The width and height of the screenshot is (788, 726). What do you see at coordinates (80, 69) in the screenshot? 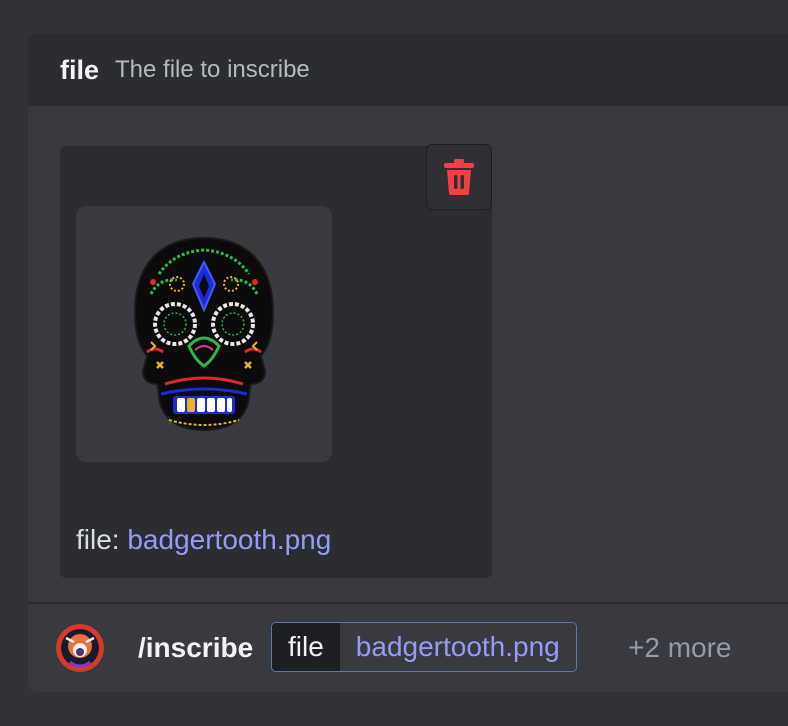
I see `option-name: file` at bounding box center [80, 69].